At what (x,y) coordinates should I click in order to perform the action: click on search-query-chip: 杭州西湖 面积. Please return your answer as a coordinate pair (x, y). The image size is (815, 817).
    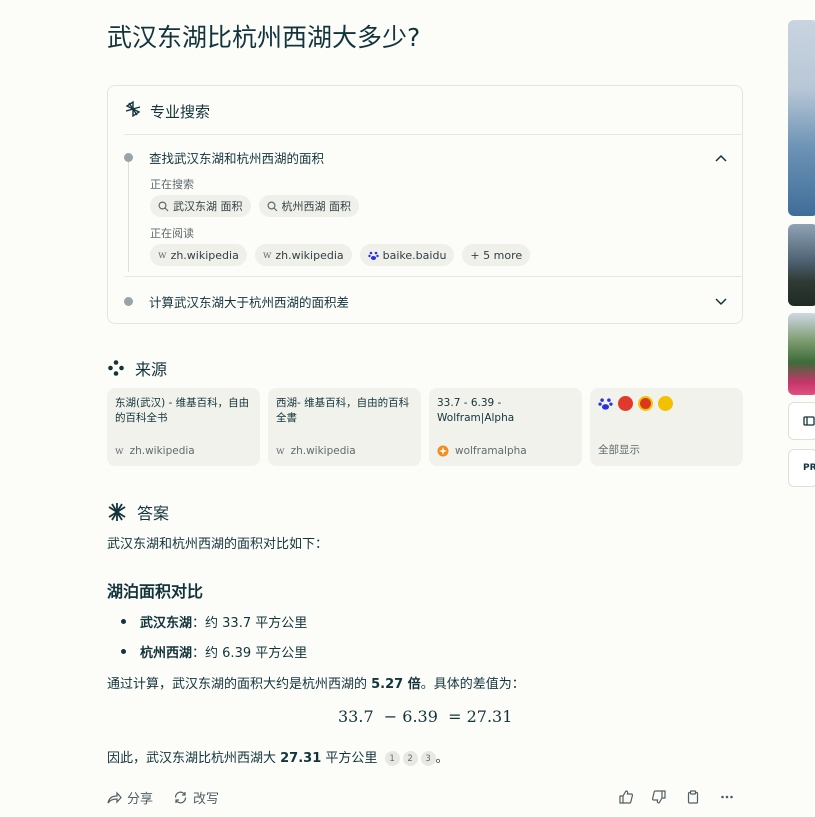
    Looking at the image, I should click on (308, 206).